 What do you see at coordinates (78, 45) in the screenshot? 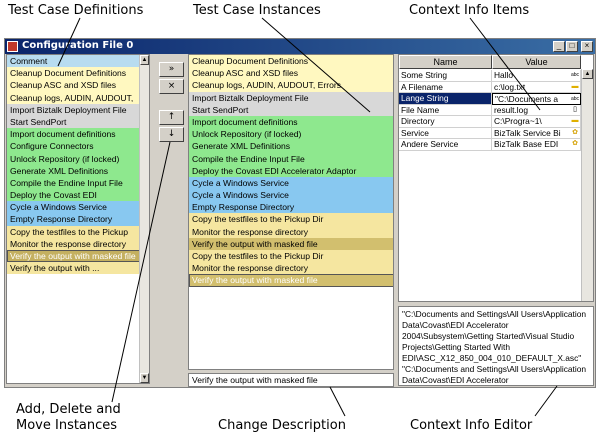
I see `window-title: Configuration File 0` at bounding box center [78, 45].